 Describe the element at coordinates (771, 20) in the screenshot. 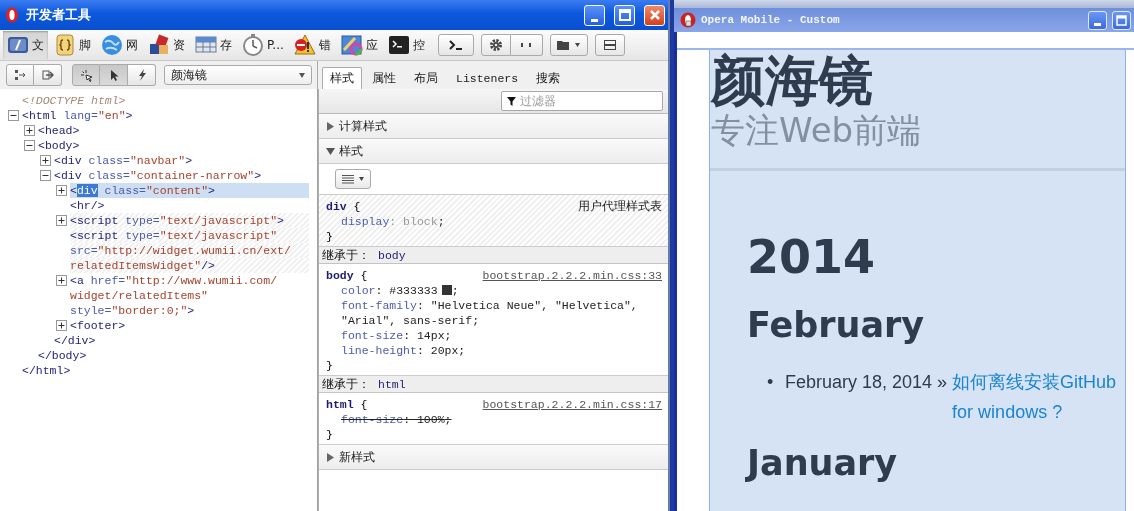

I see `window-title: Opera Mobile - Custom` at that location.